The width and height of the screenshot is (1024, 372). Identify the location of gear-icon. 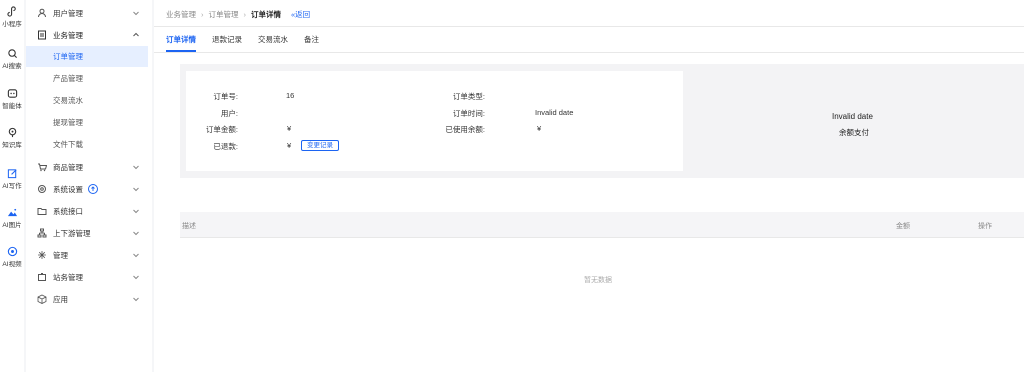
(42, 189).